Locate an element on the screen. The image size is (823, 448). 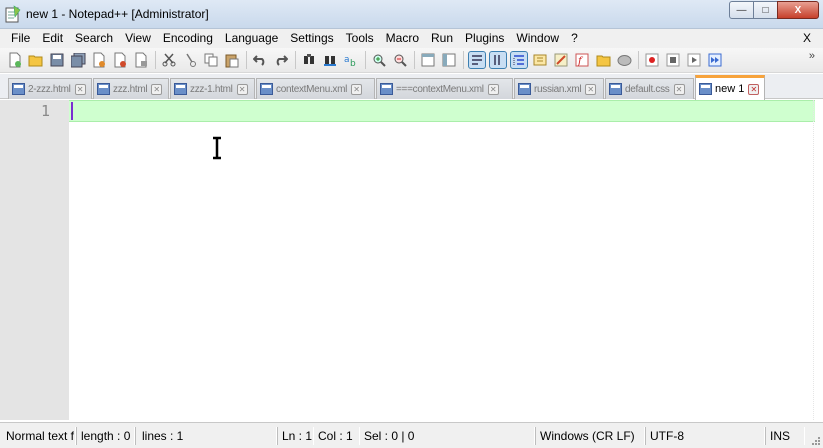
menu-edit: Edit is located at coordinates (52, 38).